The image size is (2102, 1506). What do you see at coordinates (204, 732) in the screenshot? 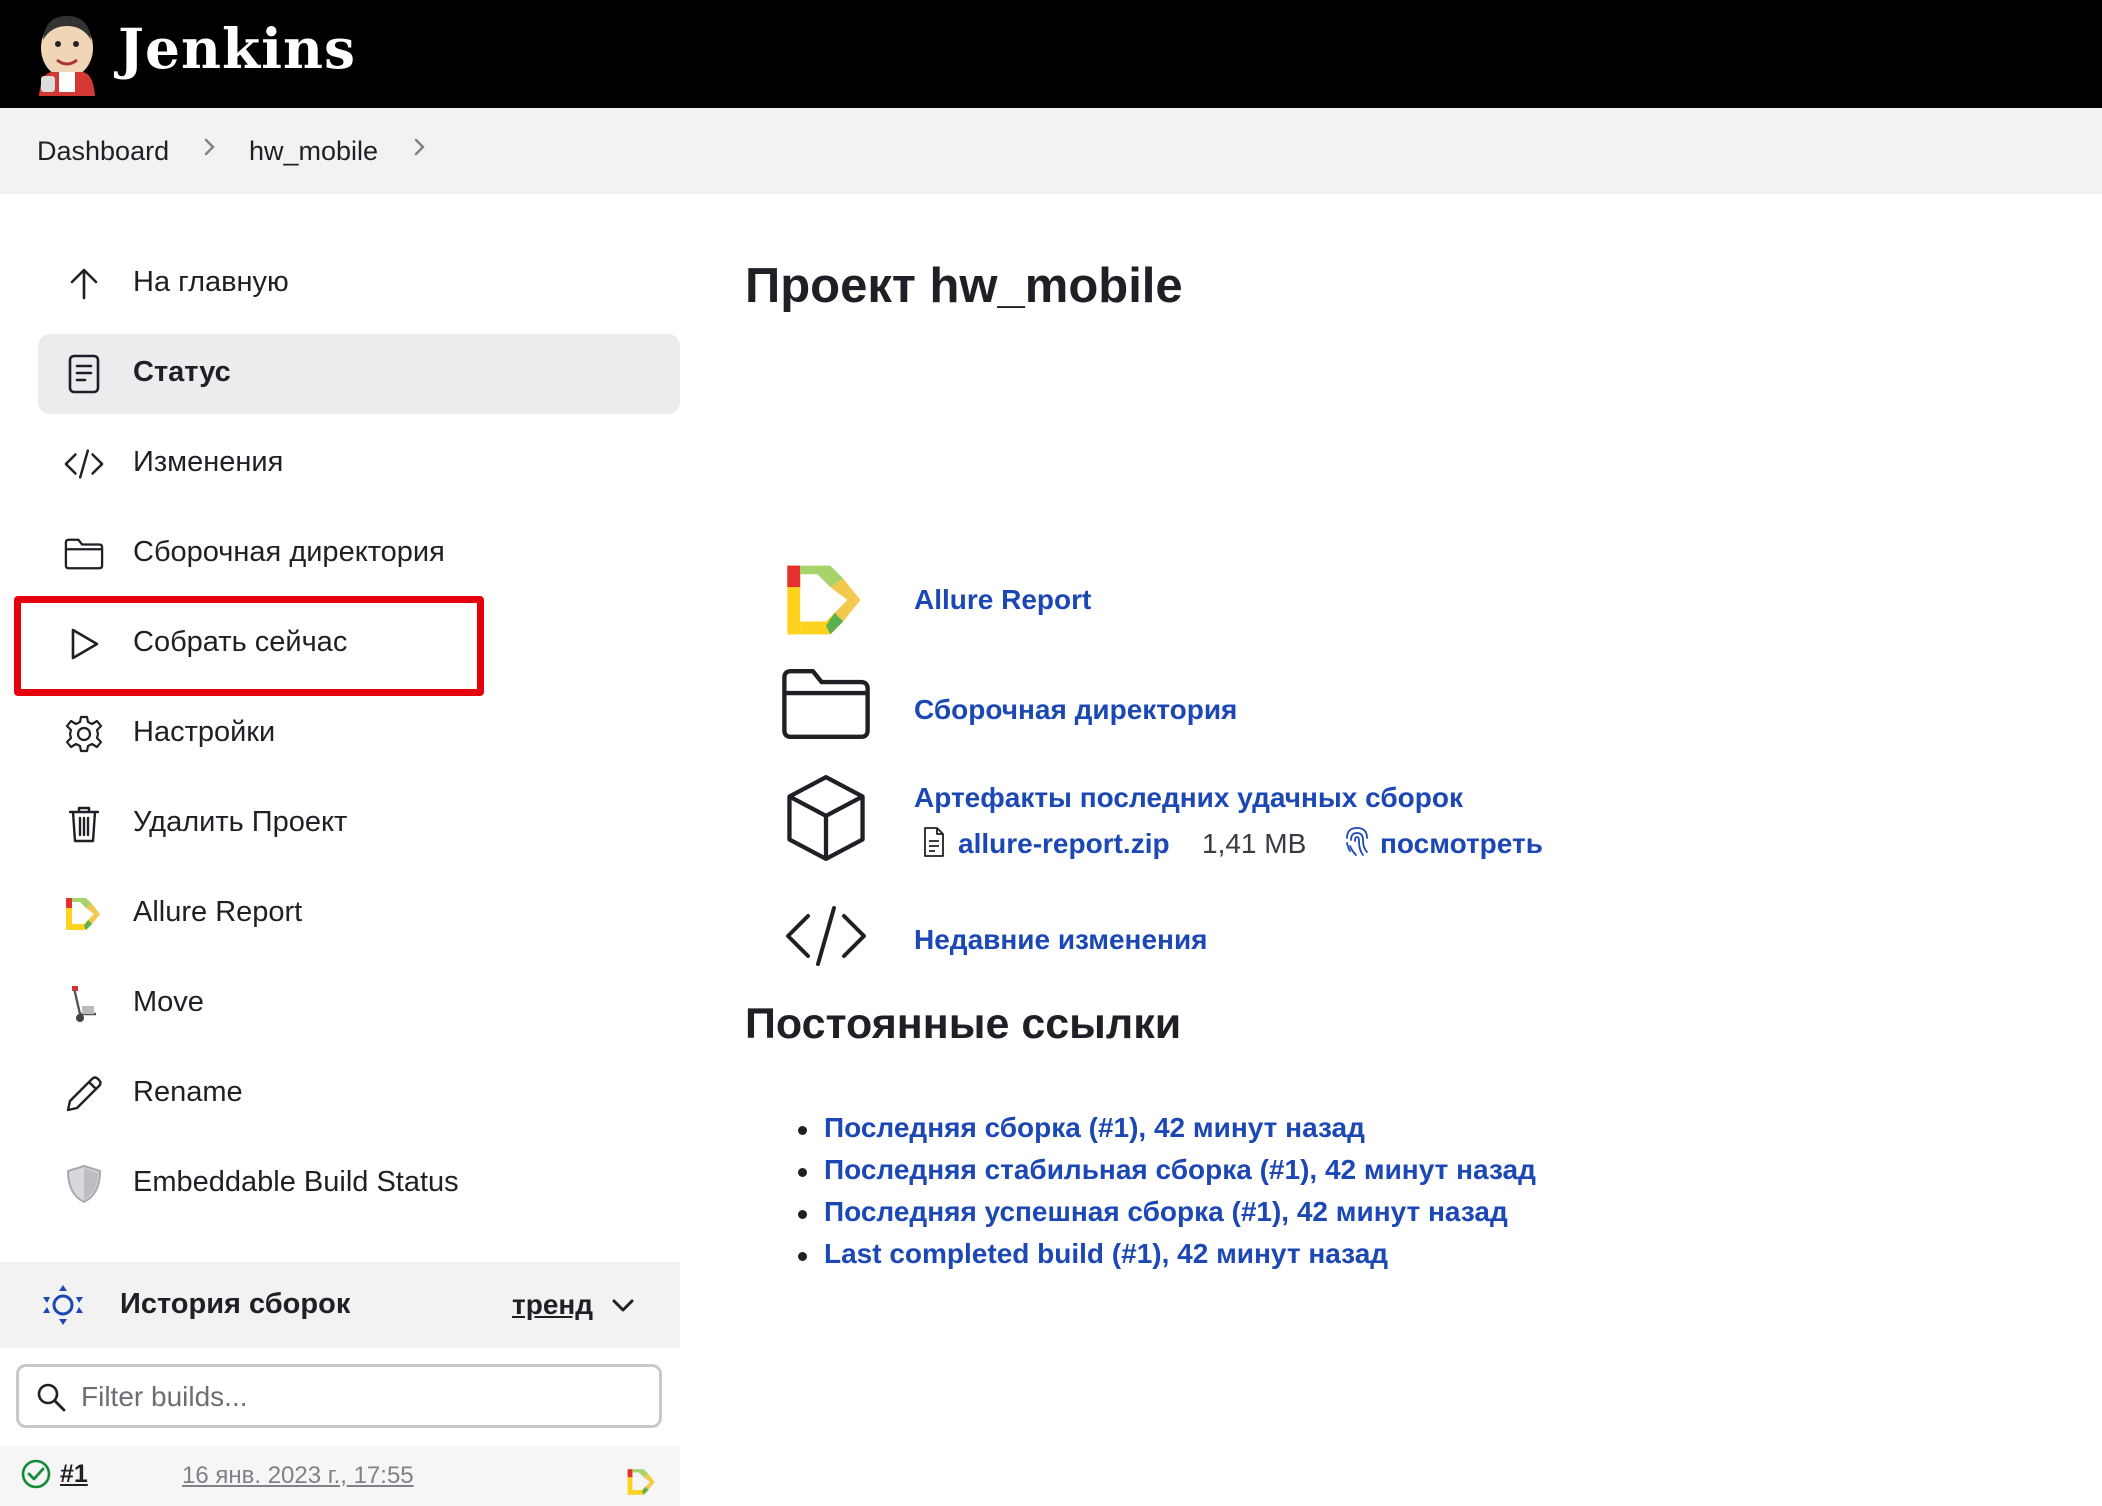
I see `sidebar-item-label: Настройки` at bounding box center [204, 732].